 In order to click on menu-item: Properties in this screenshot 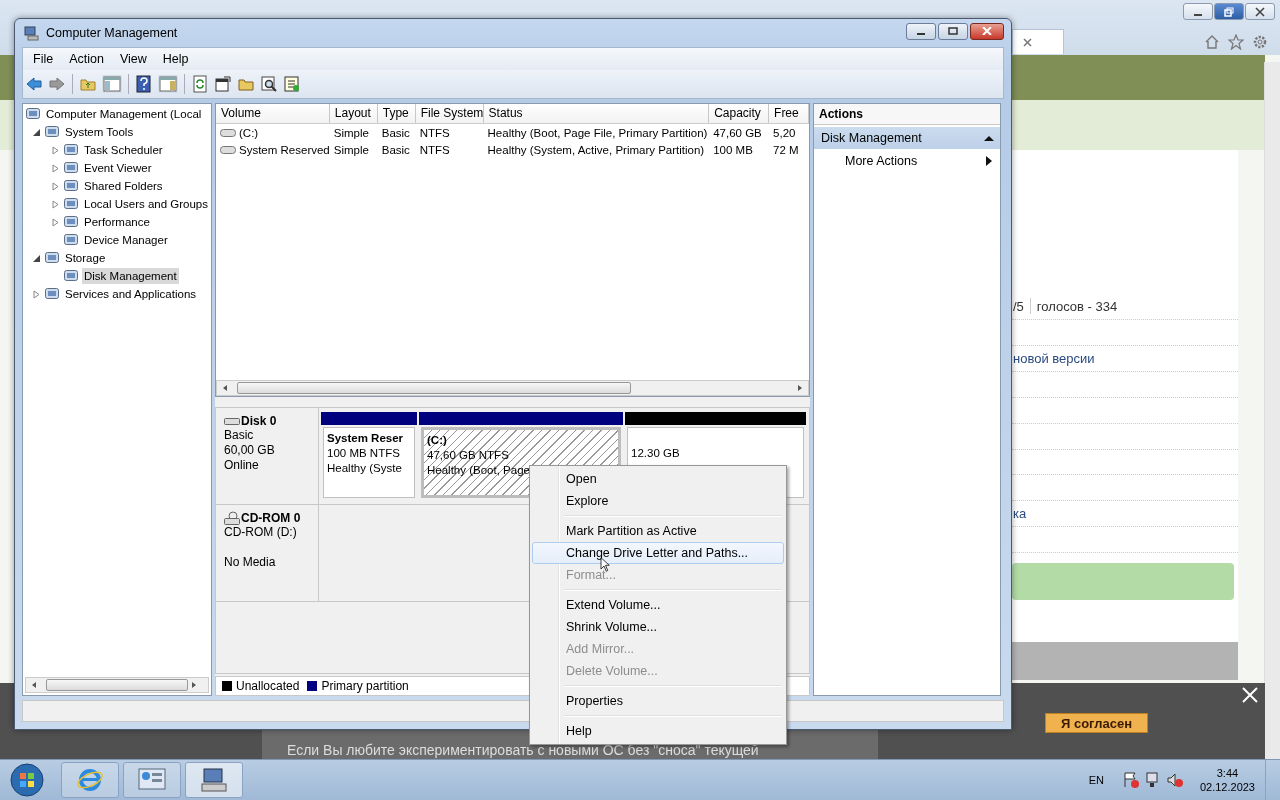, I will do `click(658, 701)`.